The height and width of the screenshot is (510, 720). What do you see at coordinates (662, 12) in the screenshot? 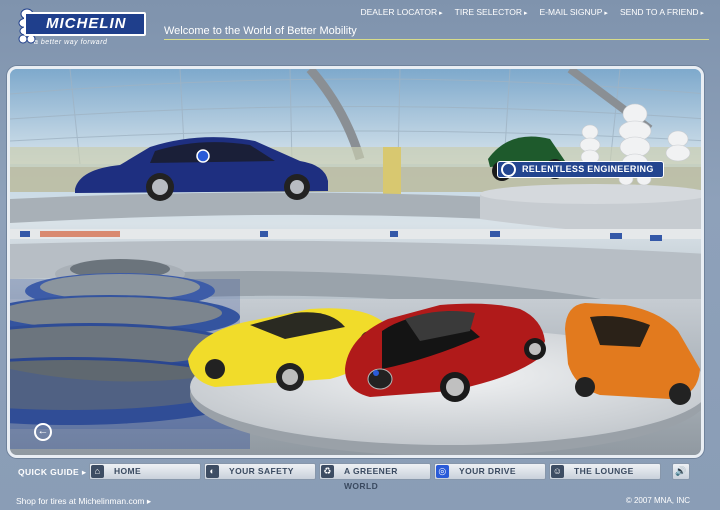
I see `send-to-friend-link: SEND TO A FRIEND` at bounding box center [662, 12].